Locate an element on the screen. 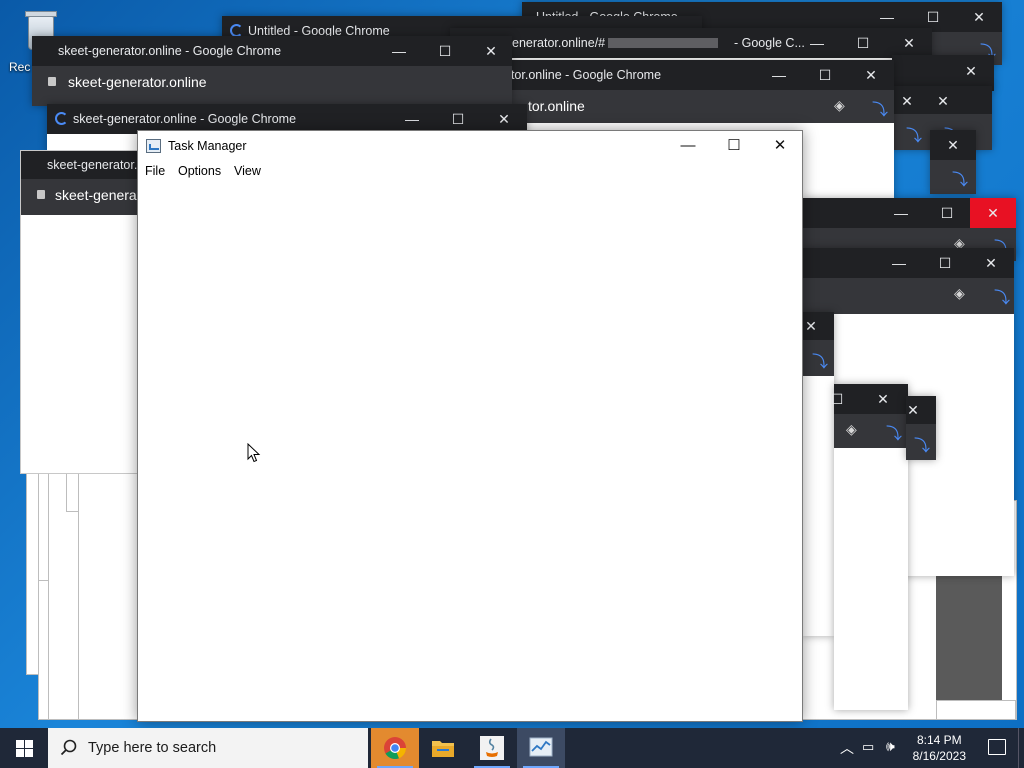 The width and height of the screenshot is (1024, 768). chrome-titlebar: skeet-generator.c is located at coordinates (82, 165).